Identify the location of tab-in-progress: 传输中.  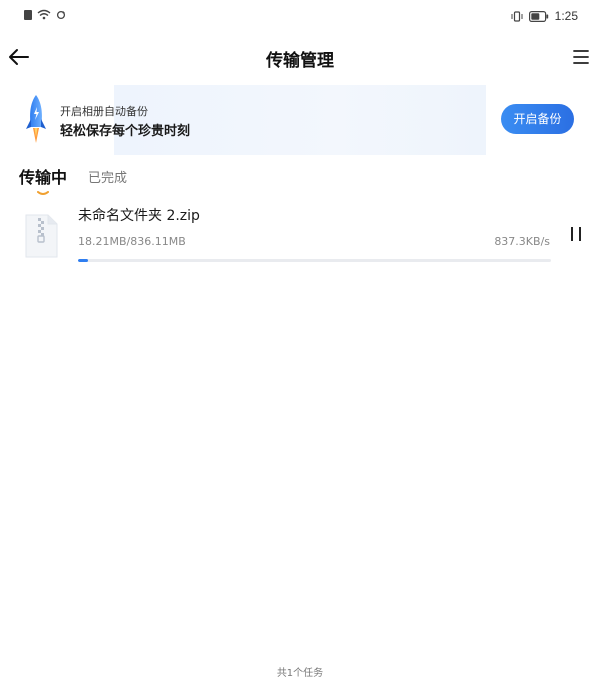
(43, 176).